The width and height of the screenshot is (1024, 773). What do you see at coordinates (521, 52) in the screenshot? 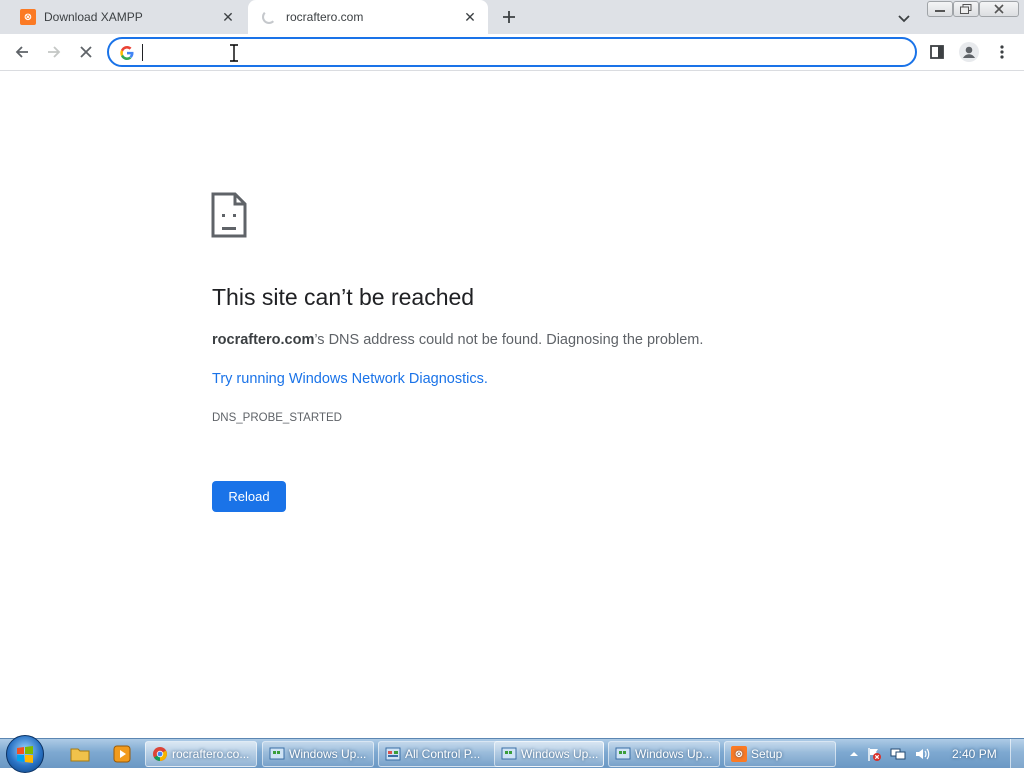
I see `address-input` at bounding box center [521, 52].